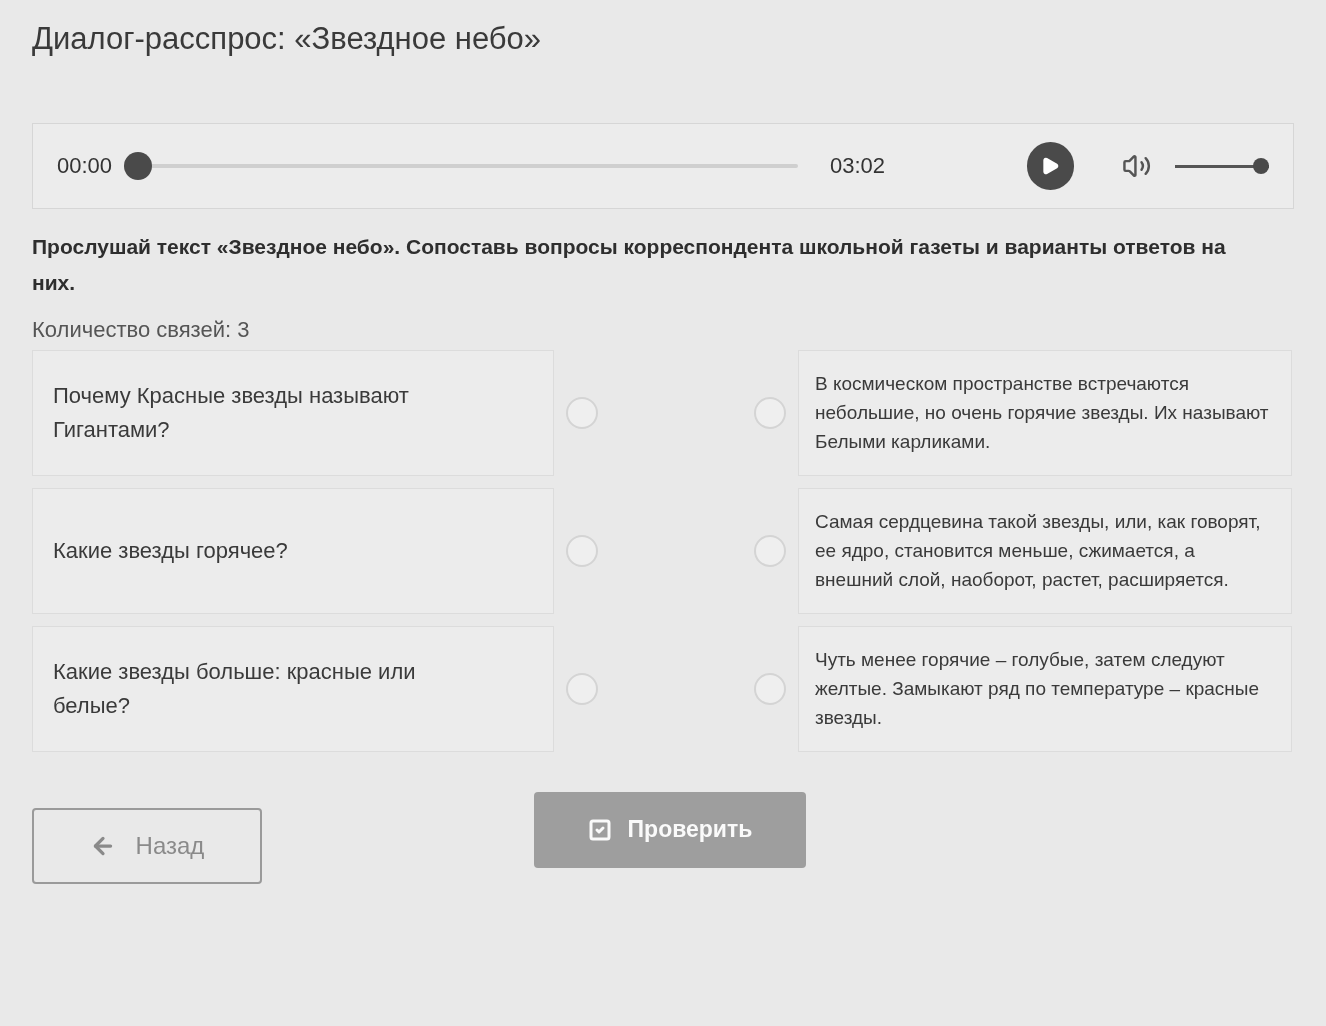 The height and width of the screenshot is (1026, 1326). What do you see at coordinates (461, 165) in the screenshot?
I see `progress-slider` at bounding box center [461, 165].